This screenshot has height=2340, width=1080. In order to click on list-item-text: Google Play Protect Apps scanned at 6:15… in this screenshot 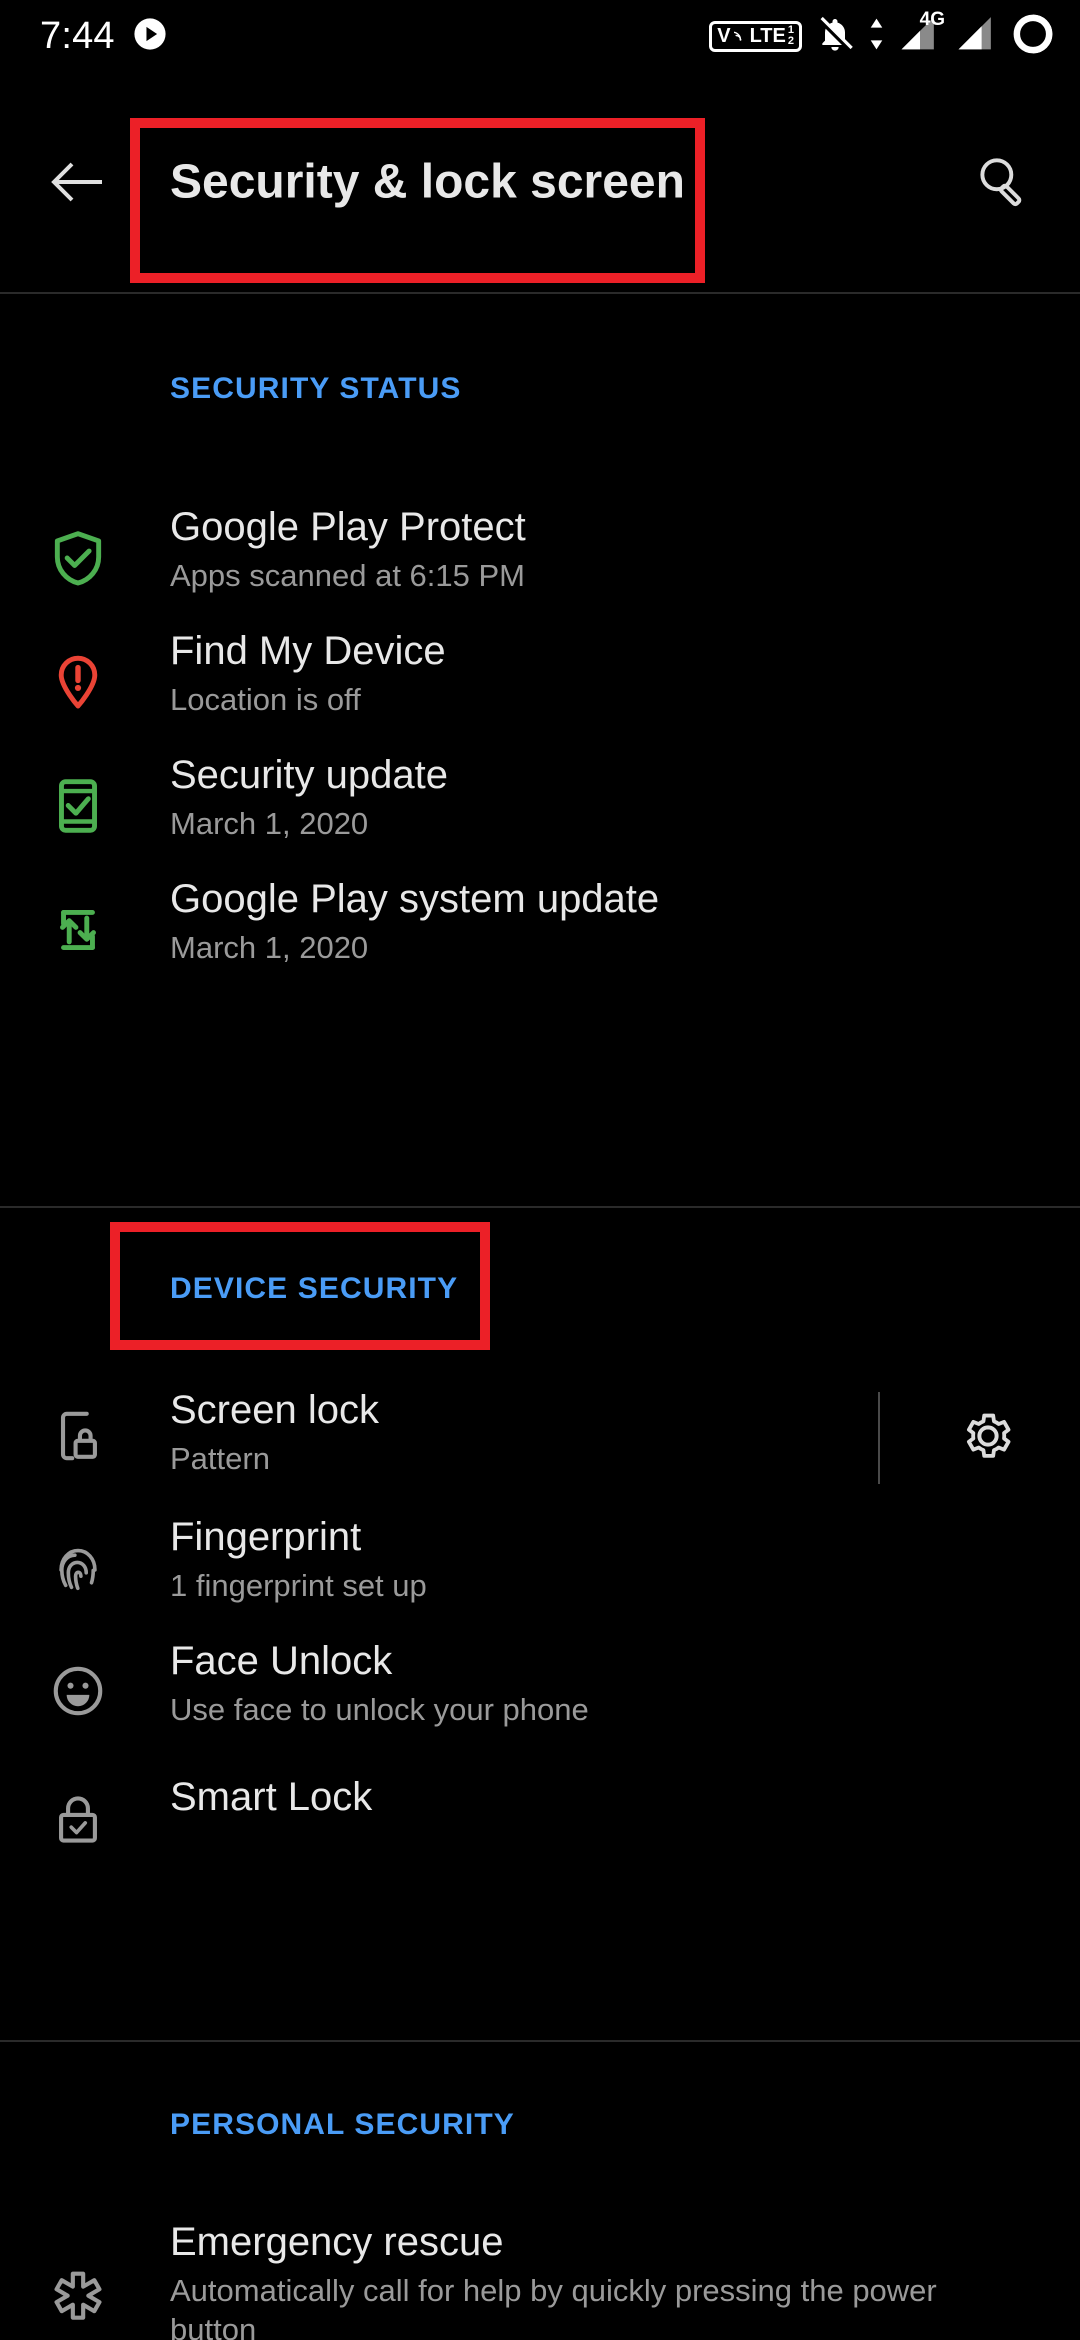, I will do `click(580, 550)`.